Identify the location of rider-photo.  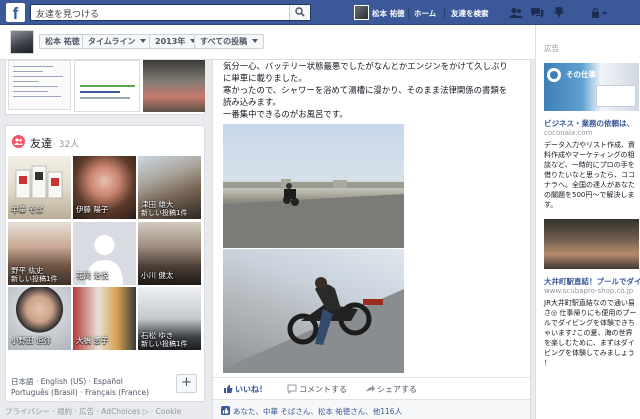
(313, 325).